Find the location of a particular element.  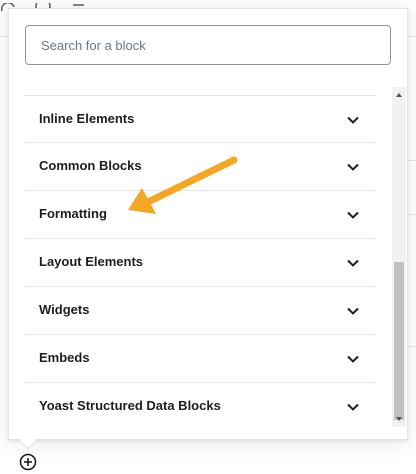

block-search-input is located at coordinates (208, 45).